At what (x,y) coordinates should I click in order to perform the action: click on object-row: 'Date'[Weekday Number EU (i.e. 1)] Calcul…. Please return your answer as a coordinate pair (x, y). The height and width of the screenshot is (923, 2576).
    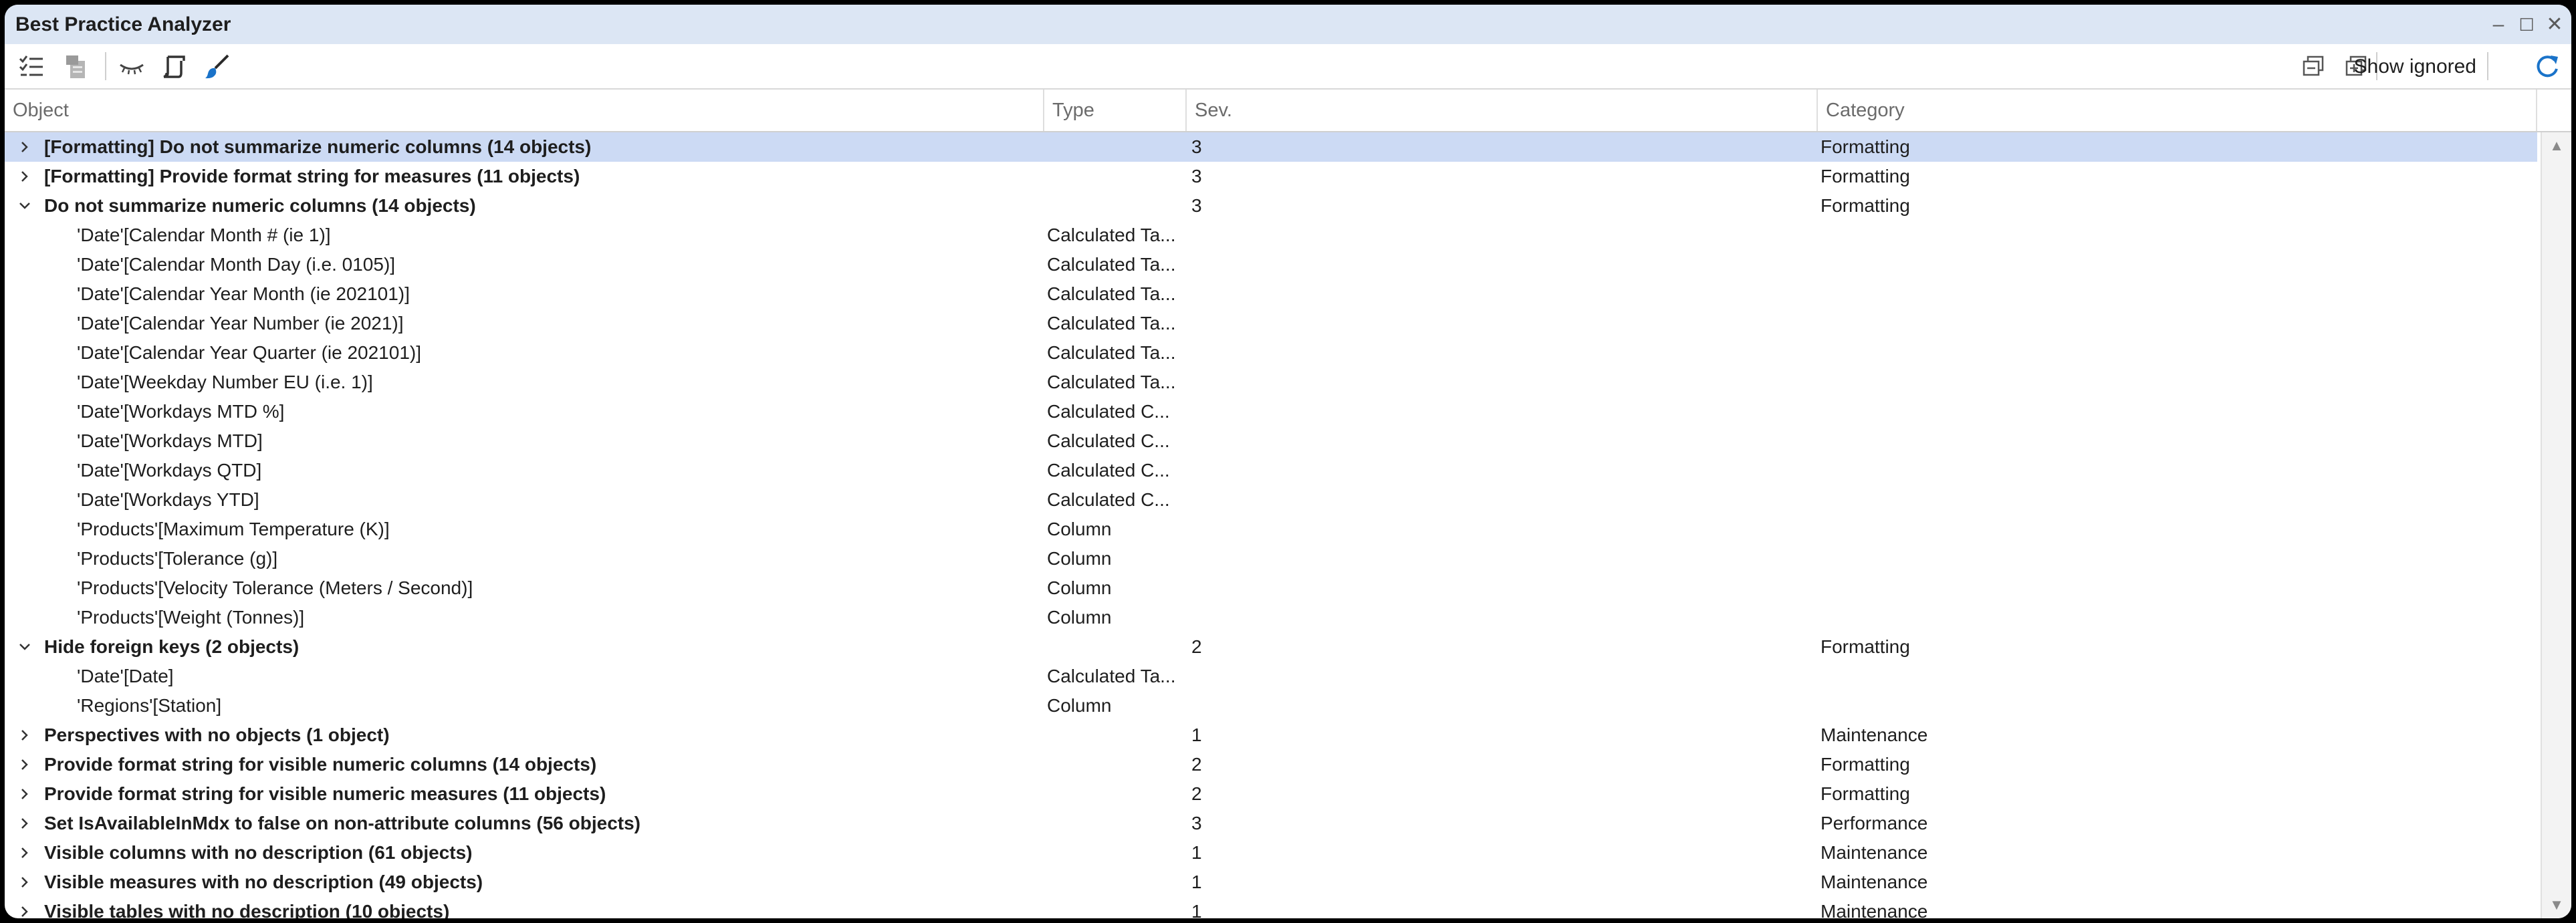
    Looking at the image, I should click on (1271, 382).